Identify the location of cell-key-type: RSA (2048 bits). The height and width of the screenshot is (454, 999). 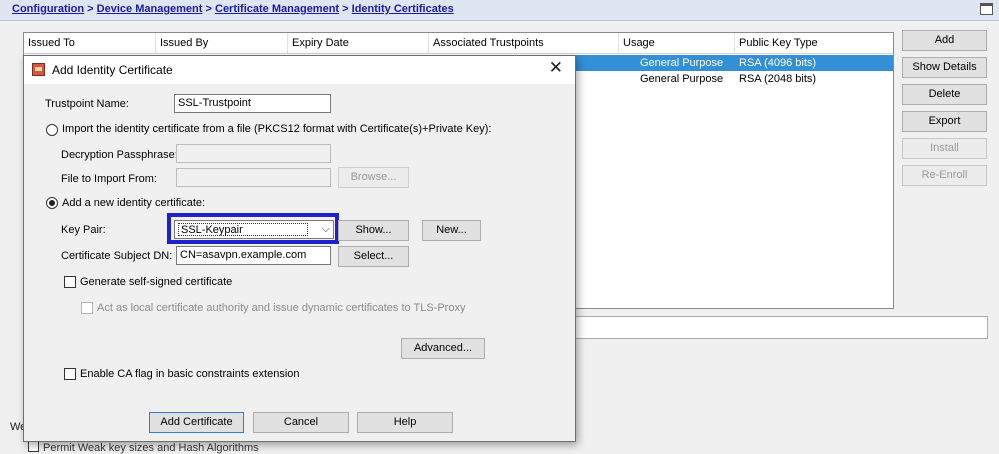
(778, 79).